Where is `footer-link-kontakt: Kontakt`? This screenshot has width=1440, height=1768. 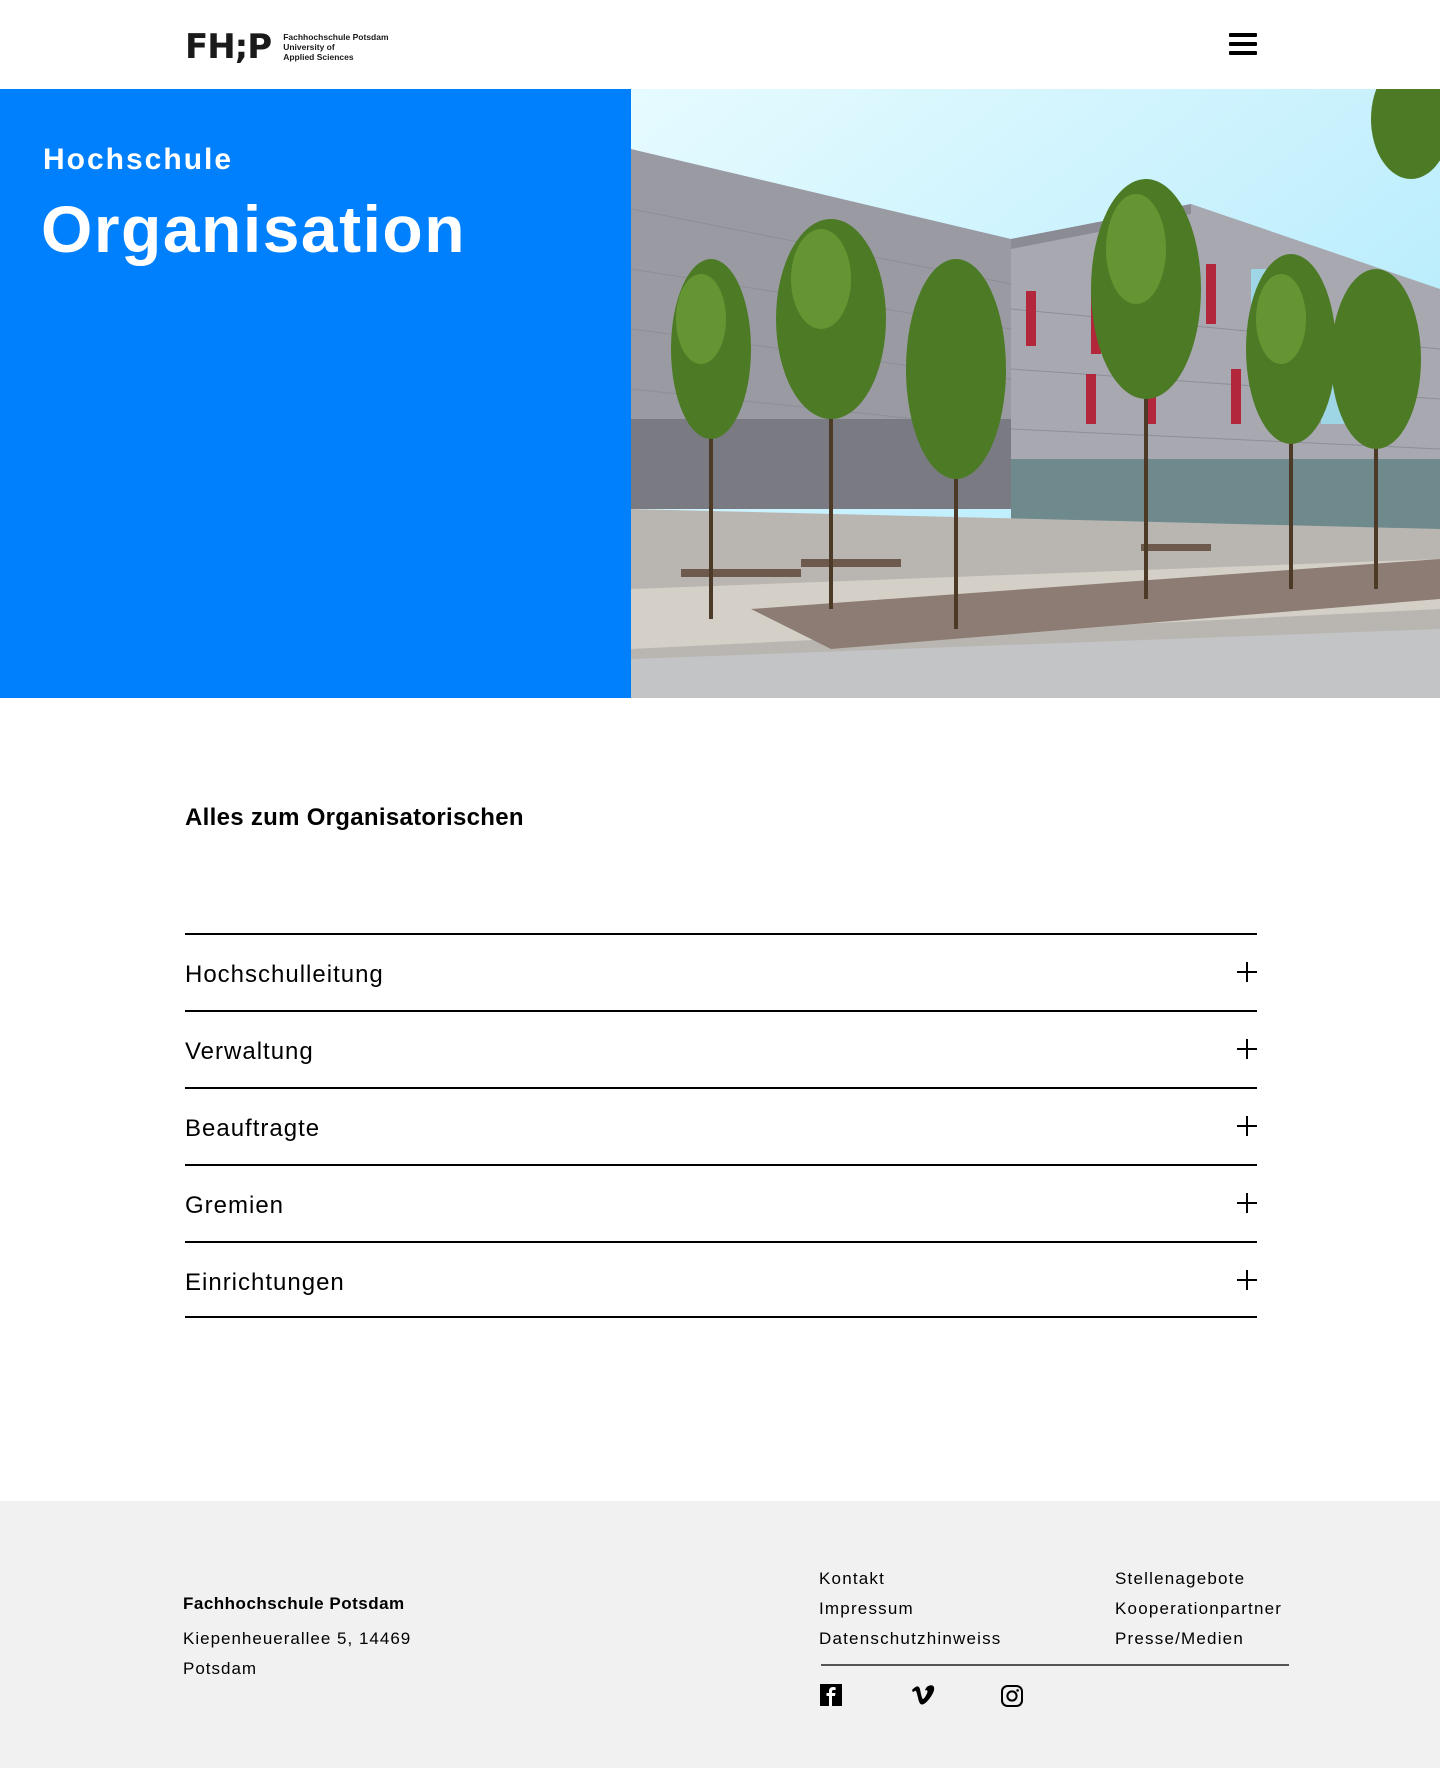 footer-link-kontakt: Kontakt is located at coordinates (910, 1579).